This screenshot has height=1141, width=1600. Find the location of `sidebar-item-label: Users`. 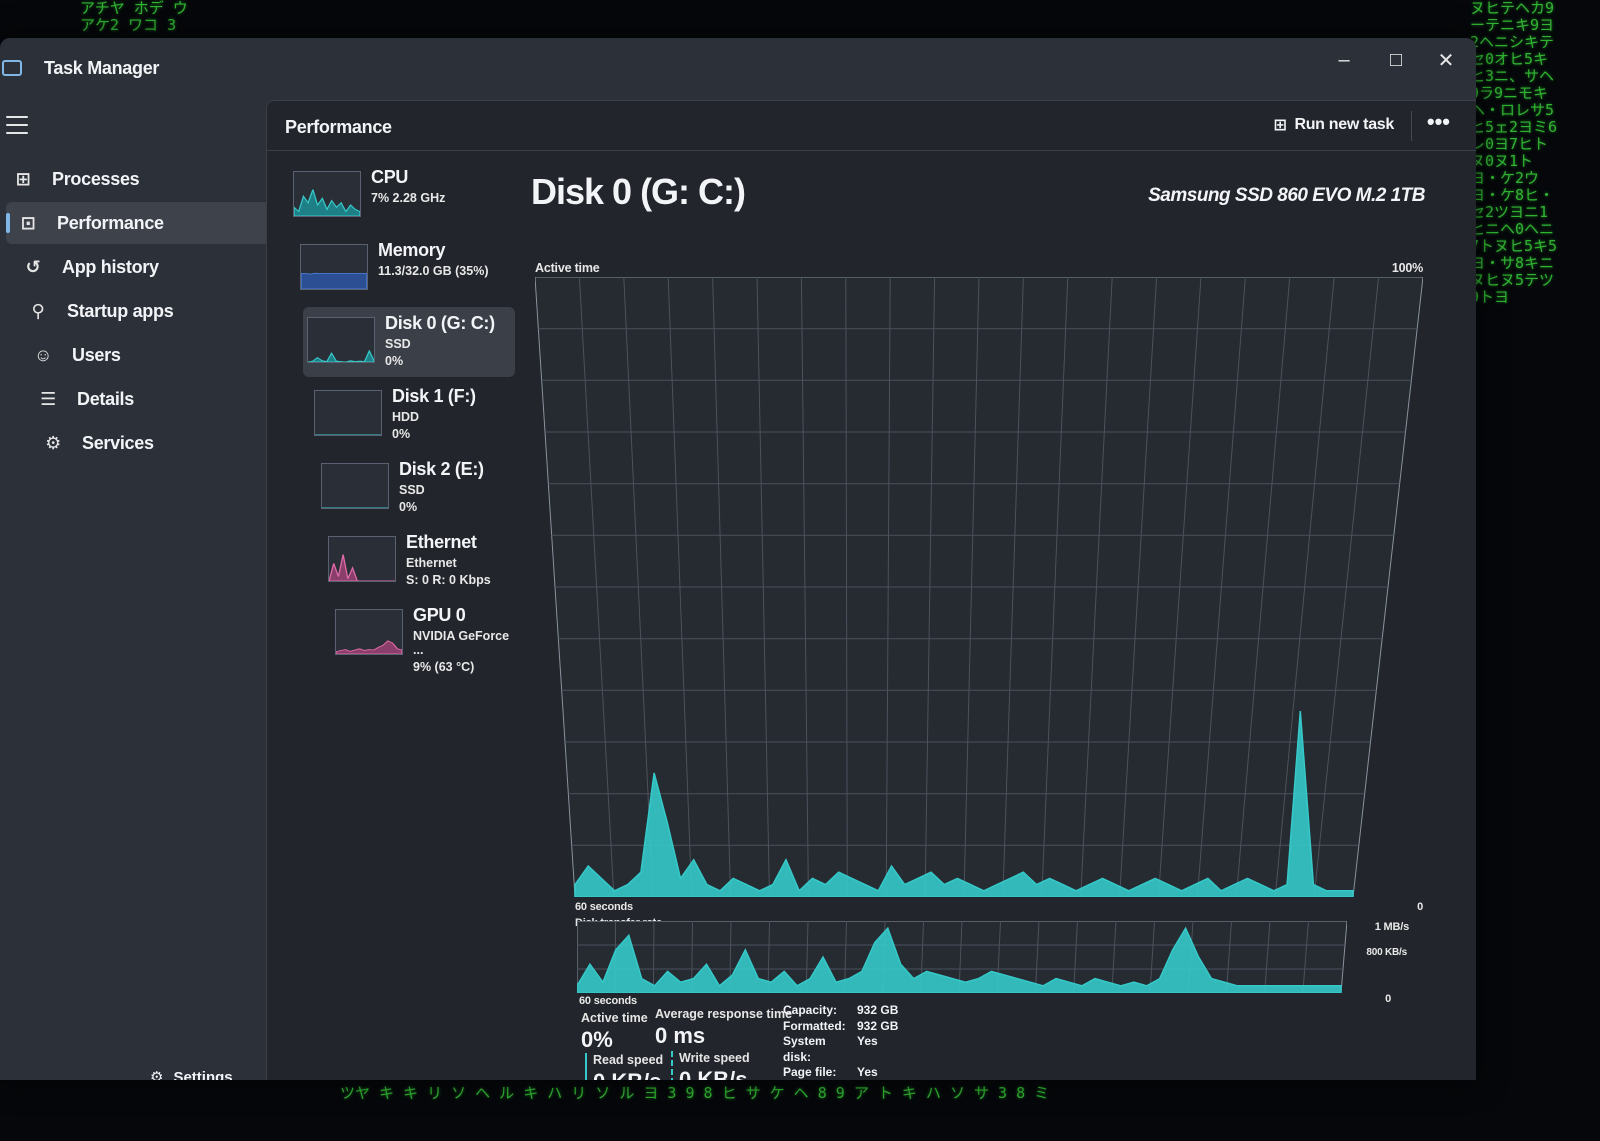

sidebar-item-label: Users is located at coordinates (96, 354).